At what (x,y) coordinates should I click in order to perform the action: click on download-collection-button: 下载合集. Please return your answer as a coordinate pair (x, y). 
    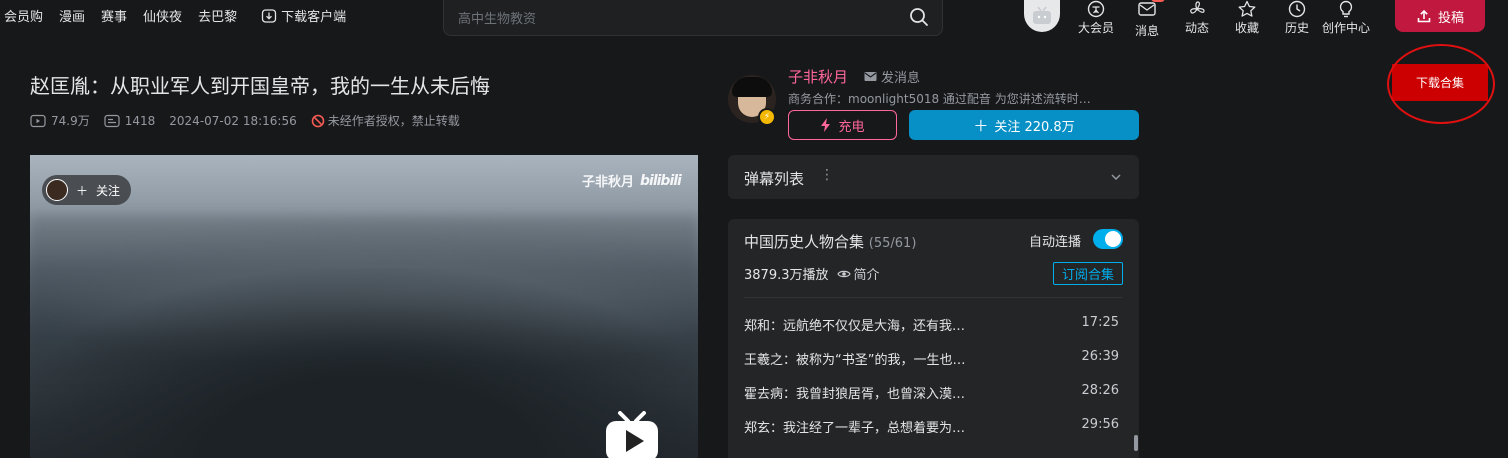
    Looking at the image, I should click on (1440, 82).